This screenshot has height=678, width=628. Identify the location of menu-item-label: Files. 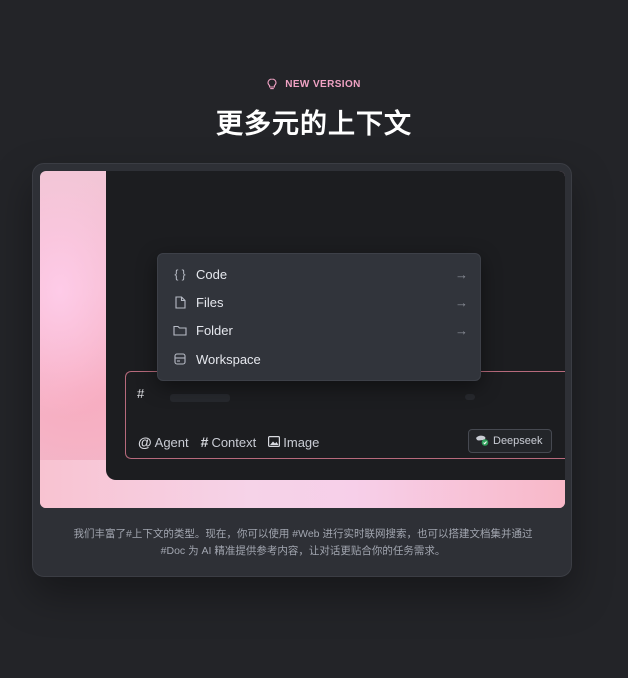
(210, 302).